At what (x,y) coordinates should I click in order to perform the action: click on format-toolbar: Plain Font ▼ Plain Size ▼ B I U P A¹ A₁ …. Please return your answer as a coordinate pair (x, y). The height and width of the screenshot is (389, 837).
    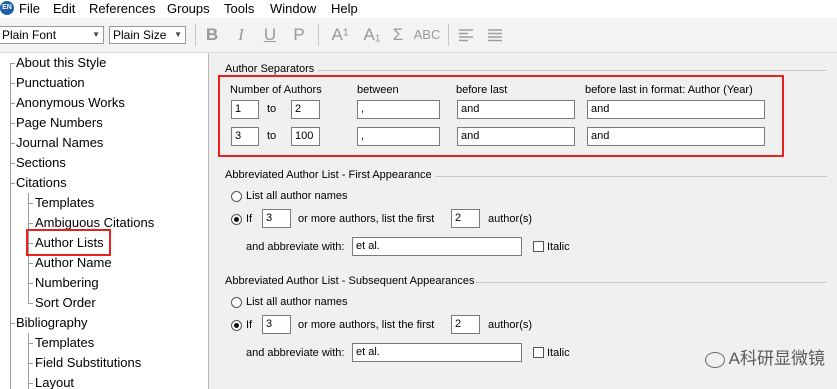
    Looking at the image, I should click on (418, 35).